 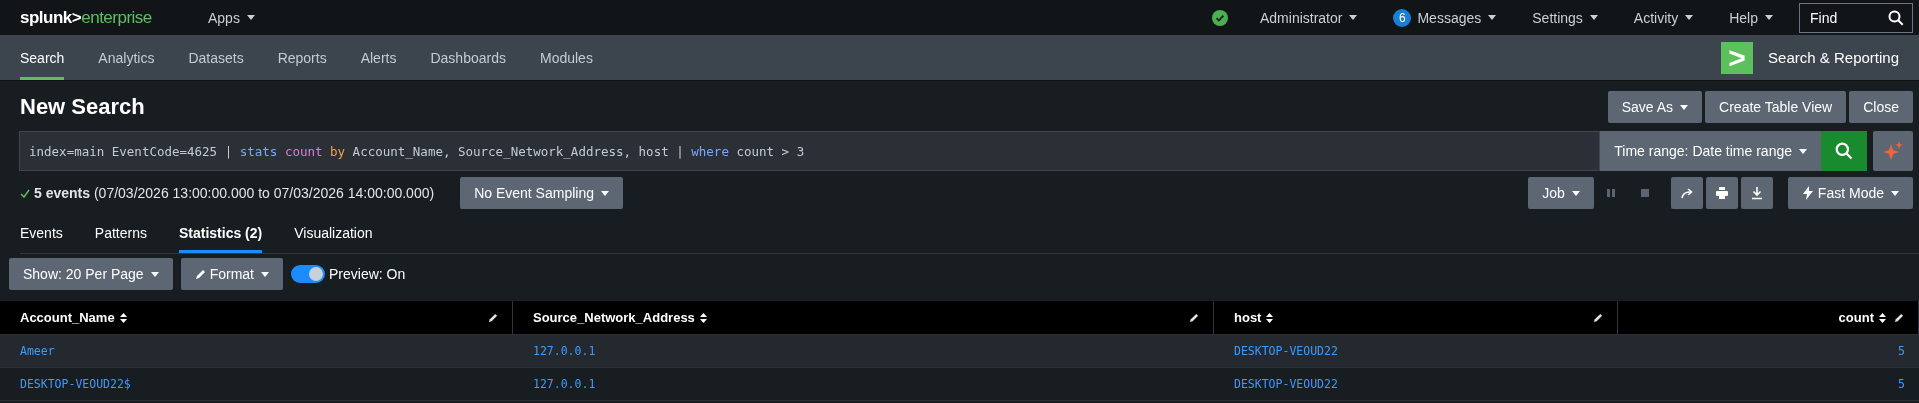 I want to click on results-tab: Patterns, so click(x=120, y=233).